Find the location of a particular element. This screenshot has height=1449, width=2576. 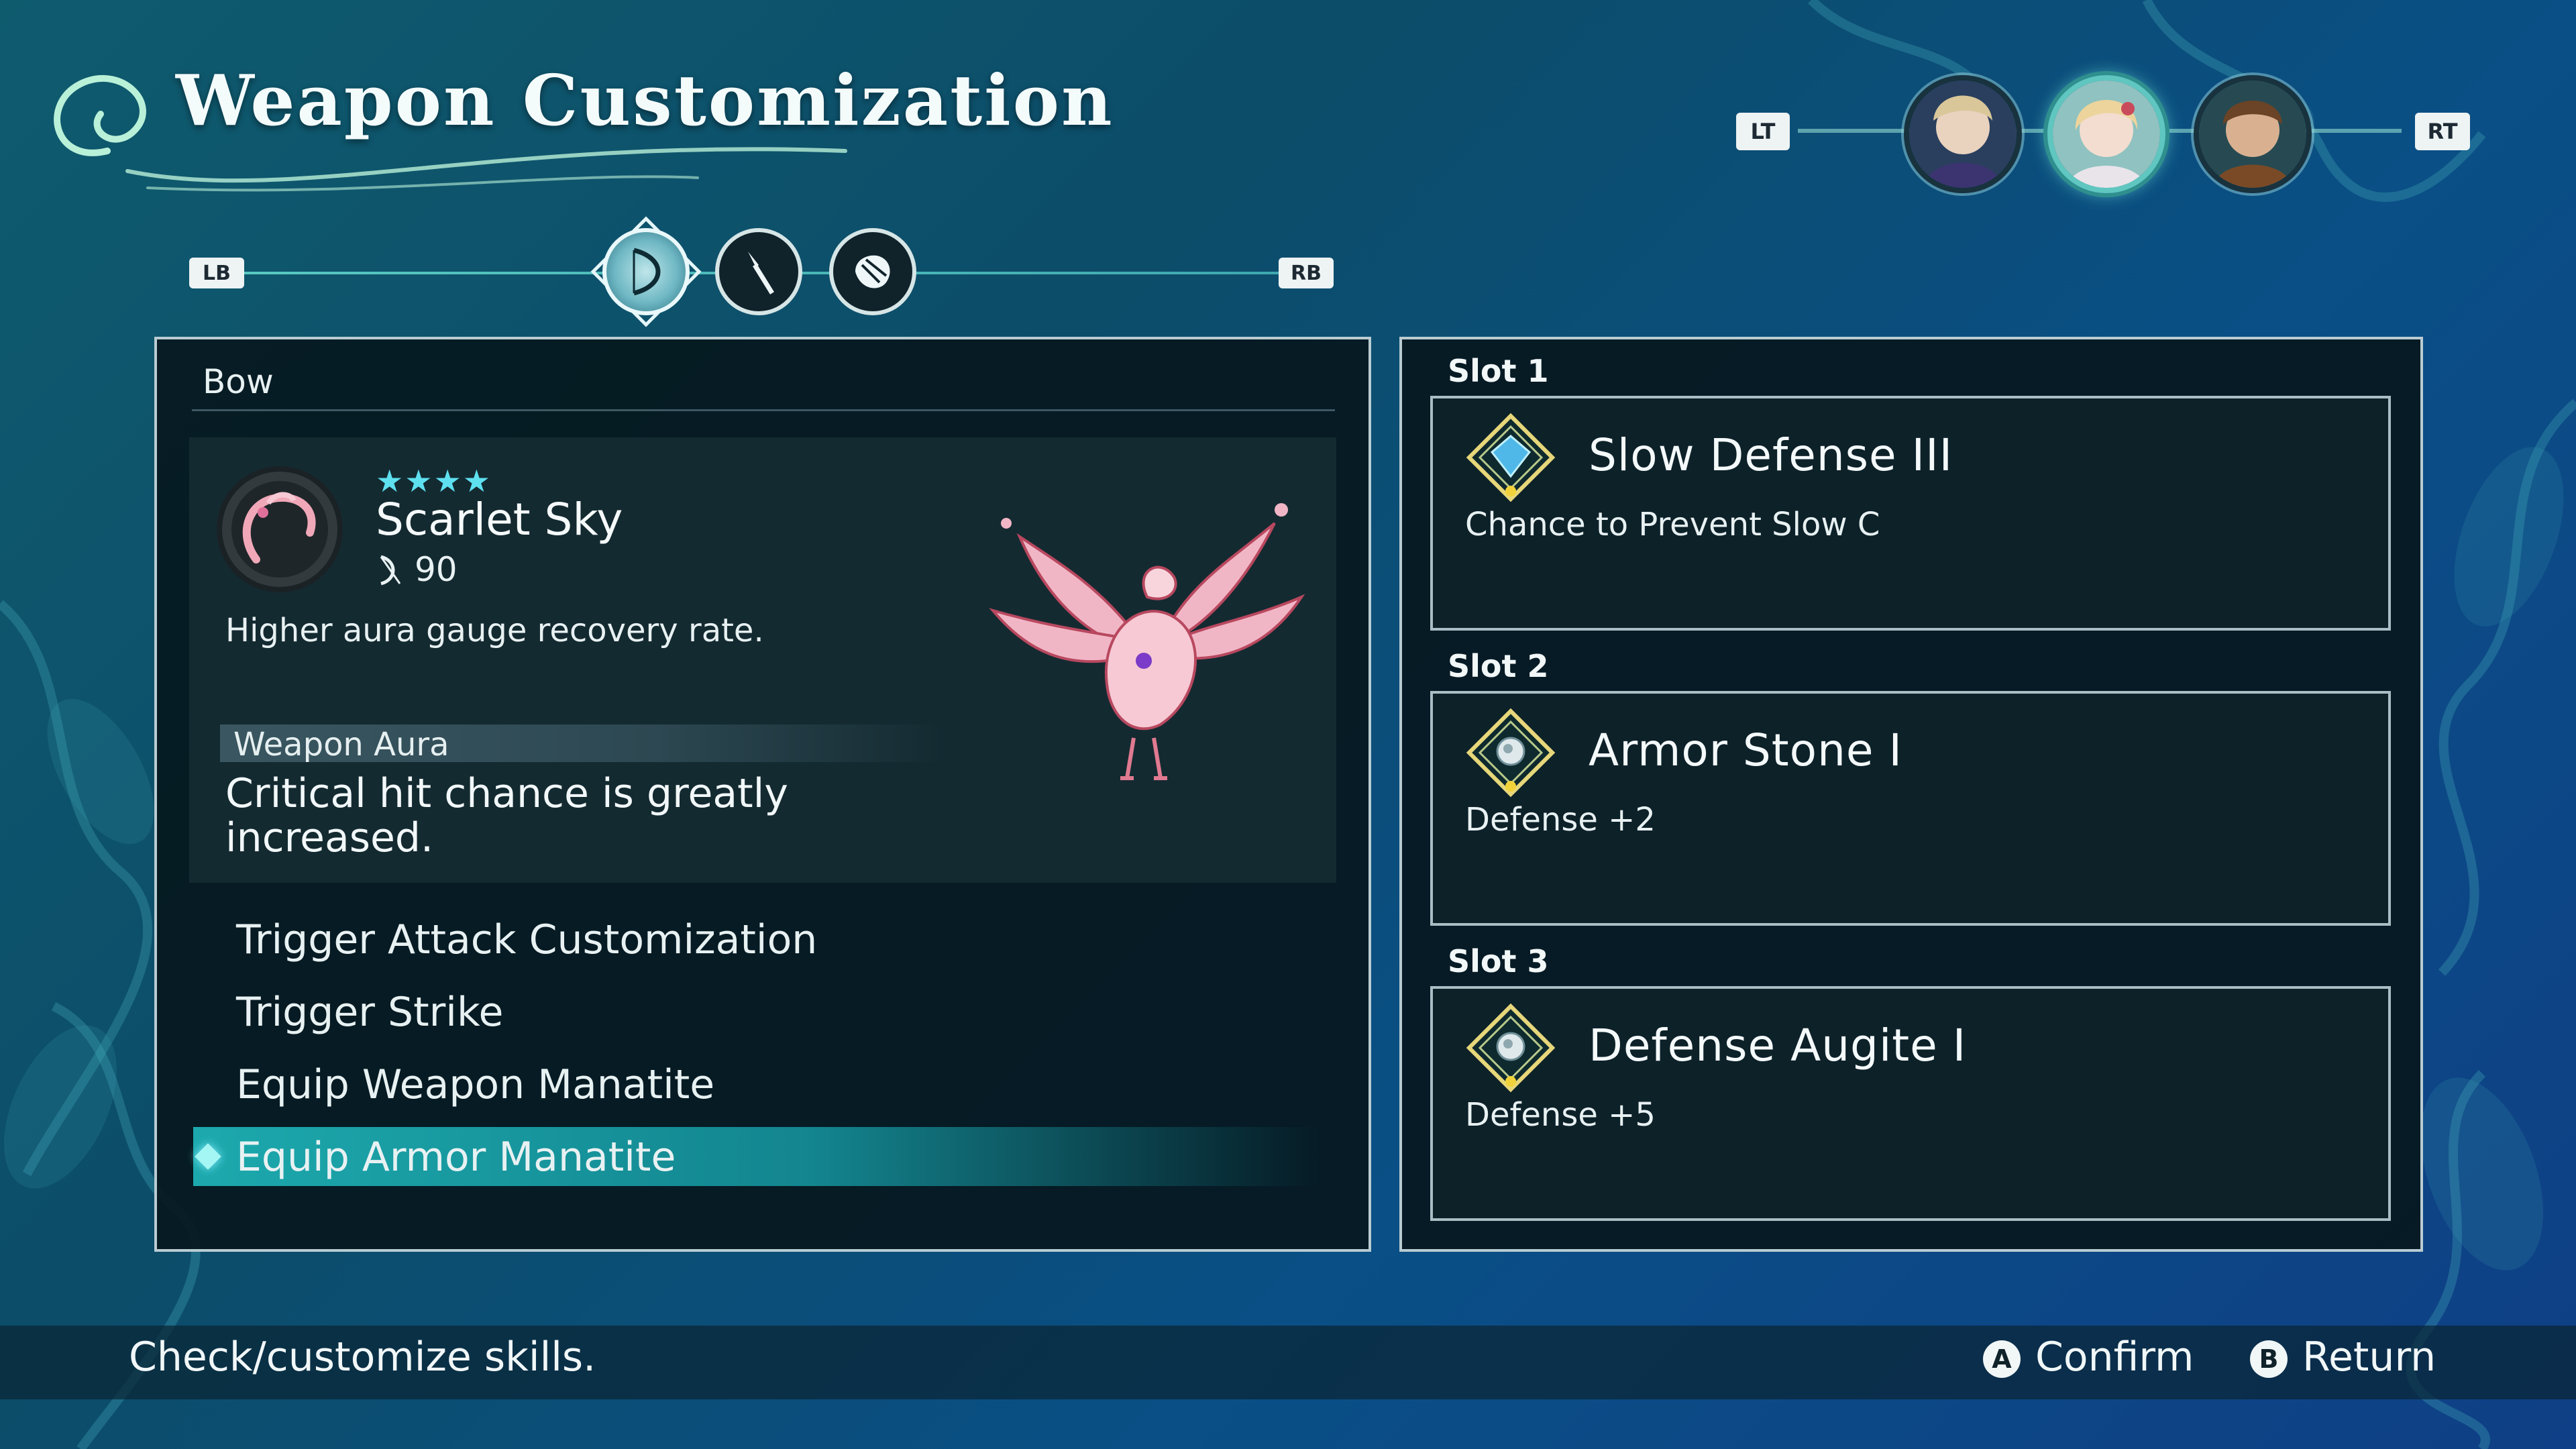

slot-2-manatite-effect: Defense +2 is located at coordinates (1560, 820).